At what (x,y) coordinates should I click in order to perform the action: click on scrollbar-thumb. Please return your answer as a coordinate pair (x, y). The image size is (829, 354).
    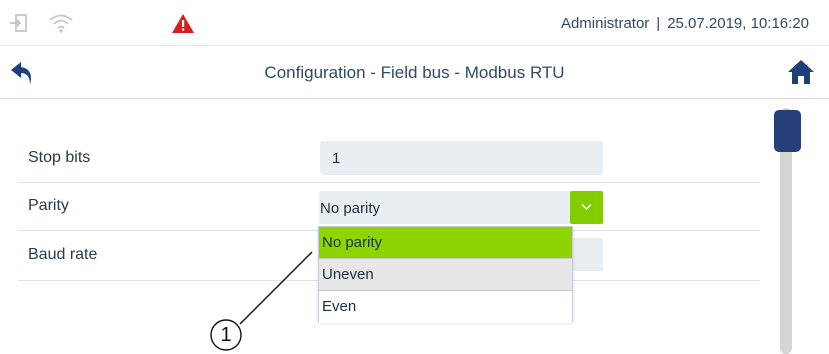
    Looking at the image, I should click on (787, 131).